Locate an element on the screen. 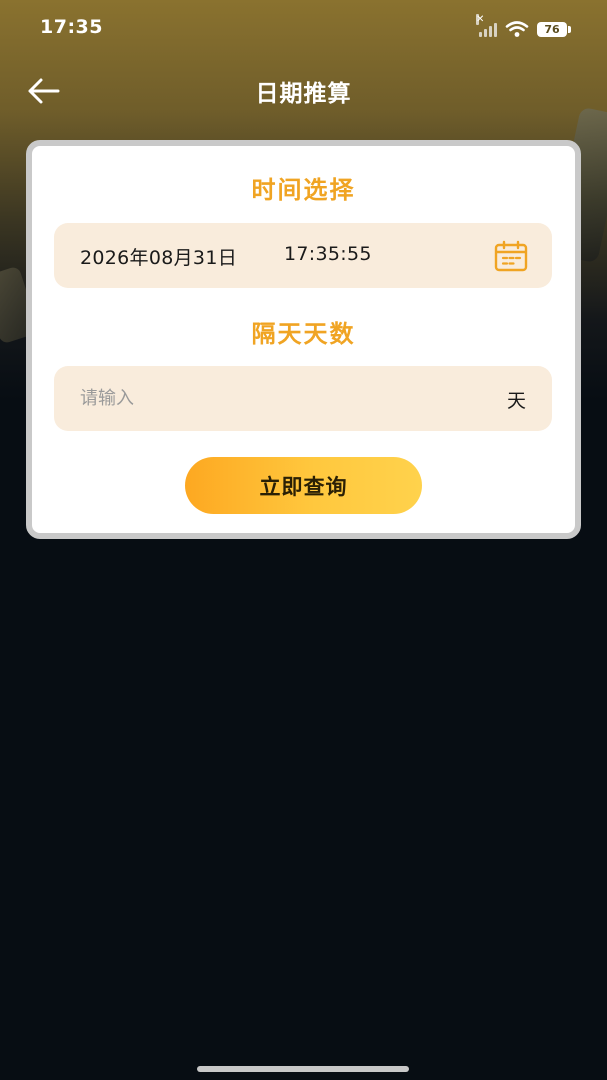  date-time-picker-field: 2026年08月31日 17:35:55 is located at coordinates (303, 255).